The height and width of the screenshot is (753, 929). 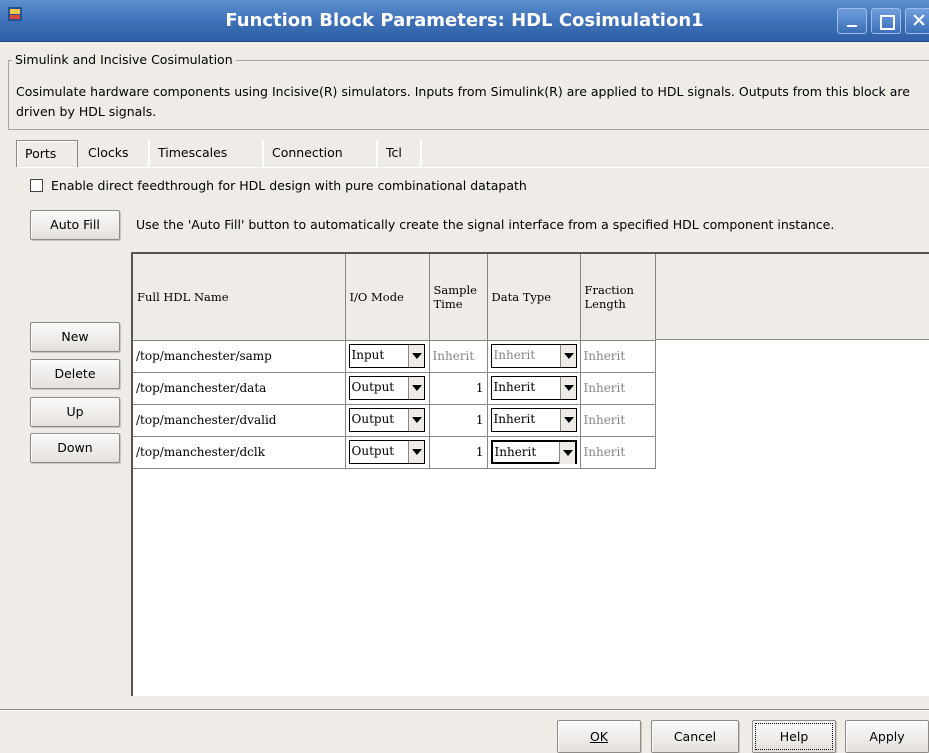 I want to click on col-header-data-type: Data Type, so click(x=534, y=297).